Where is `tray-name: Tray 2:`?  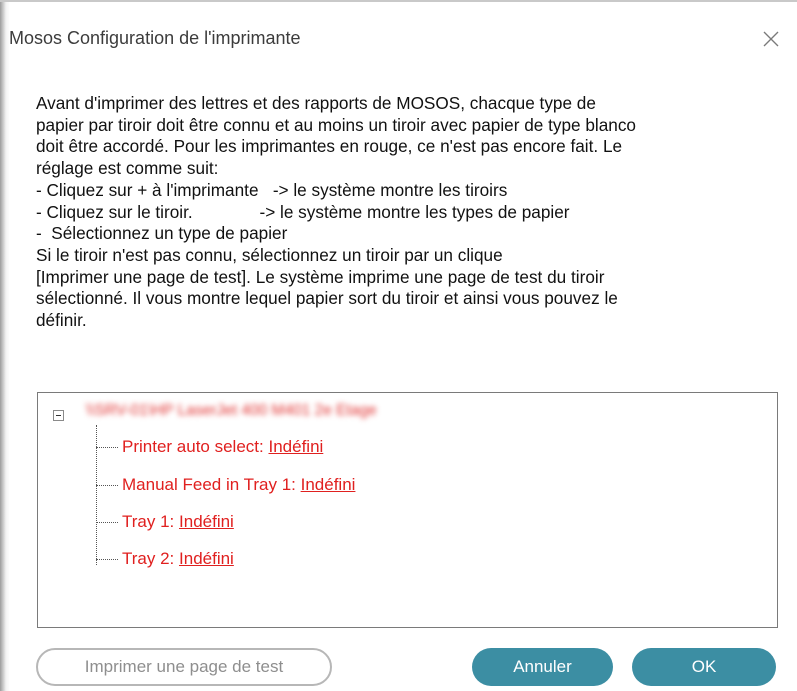
tray-name: Tray 2: is located at coordinates (148, 558).